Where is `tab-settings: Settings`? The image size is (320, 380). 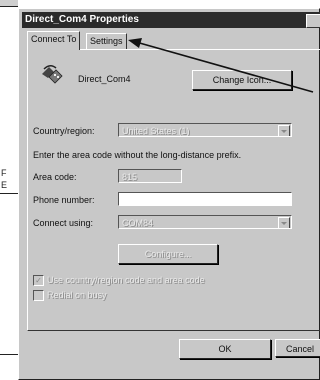
tab-settings: Settings is located at coordinates (106, 41).